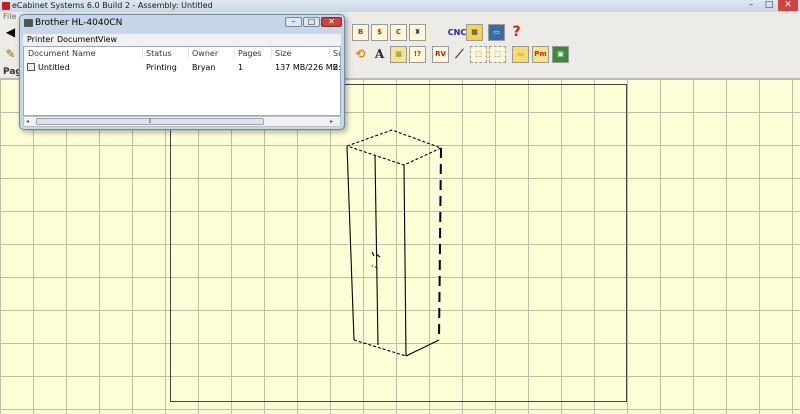  What do you see at coordinates (9, 17) in the screenshot?
I see `menu-file: File` at bounding box center [9, 17].